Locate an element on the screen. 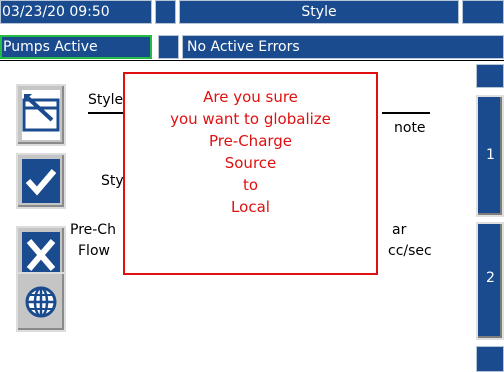 The height and width of the screenshot is (372, 504). note-suffix: note is located at coordinates (410, 128).